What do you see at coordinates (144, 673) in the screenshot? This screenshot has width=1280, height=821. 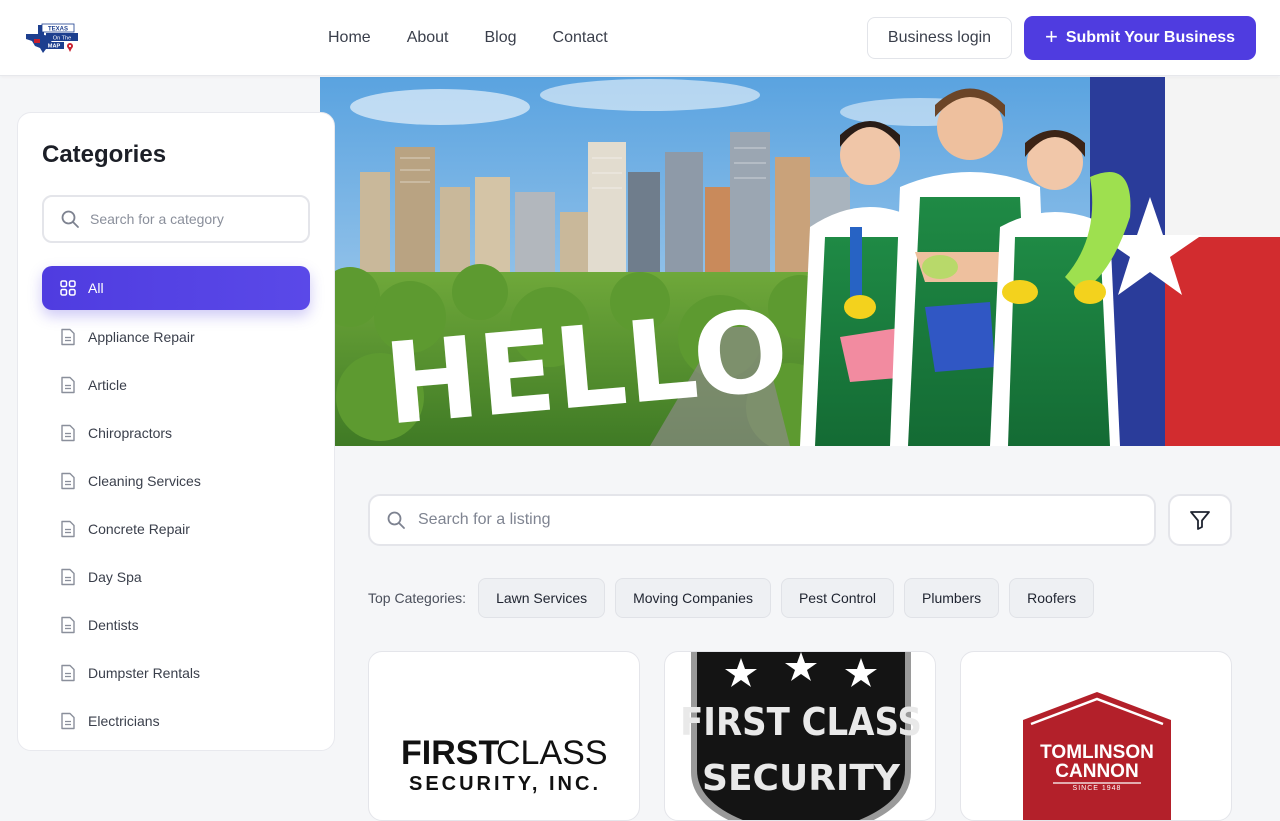 I see `category-item-label: Dumpster Rentals` at bounding box center [144, 673].